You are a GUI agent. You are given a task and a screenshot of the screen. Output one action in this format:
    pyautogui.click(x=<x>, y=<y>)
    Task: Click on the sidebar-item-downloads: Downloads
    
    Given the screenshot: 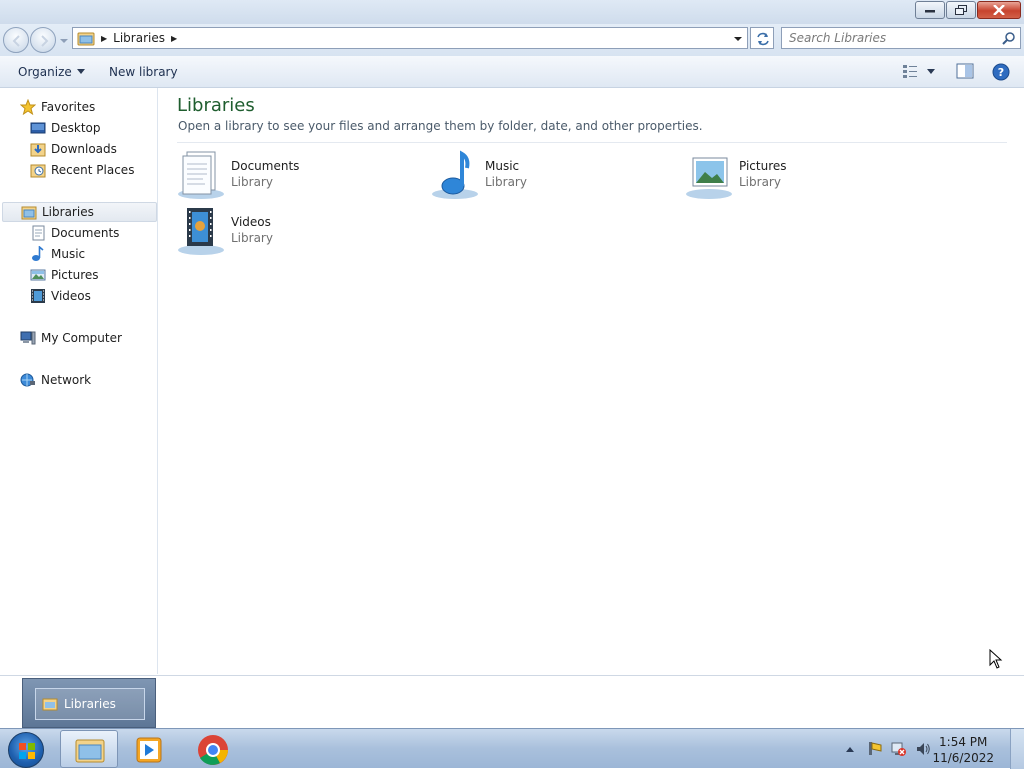 What is the action you would take?
    pyautogui.click(x=73, y=149)
    